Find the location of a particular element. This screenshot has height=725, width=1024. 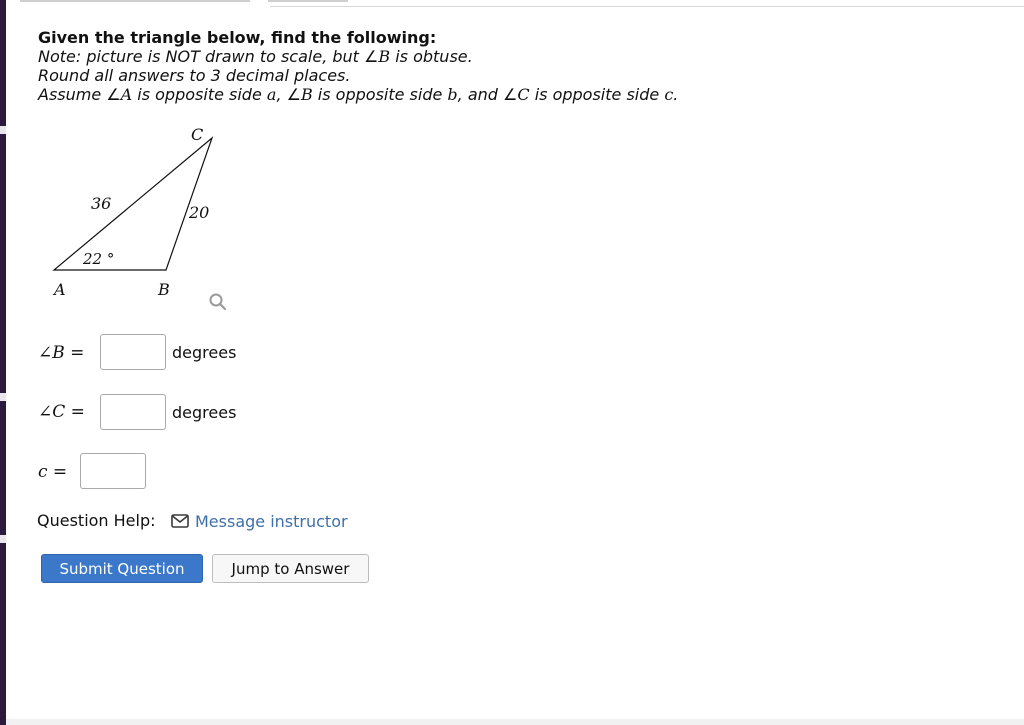

assume-side-b: b is located at coordinates (452, 94).